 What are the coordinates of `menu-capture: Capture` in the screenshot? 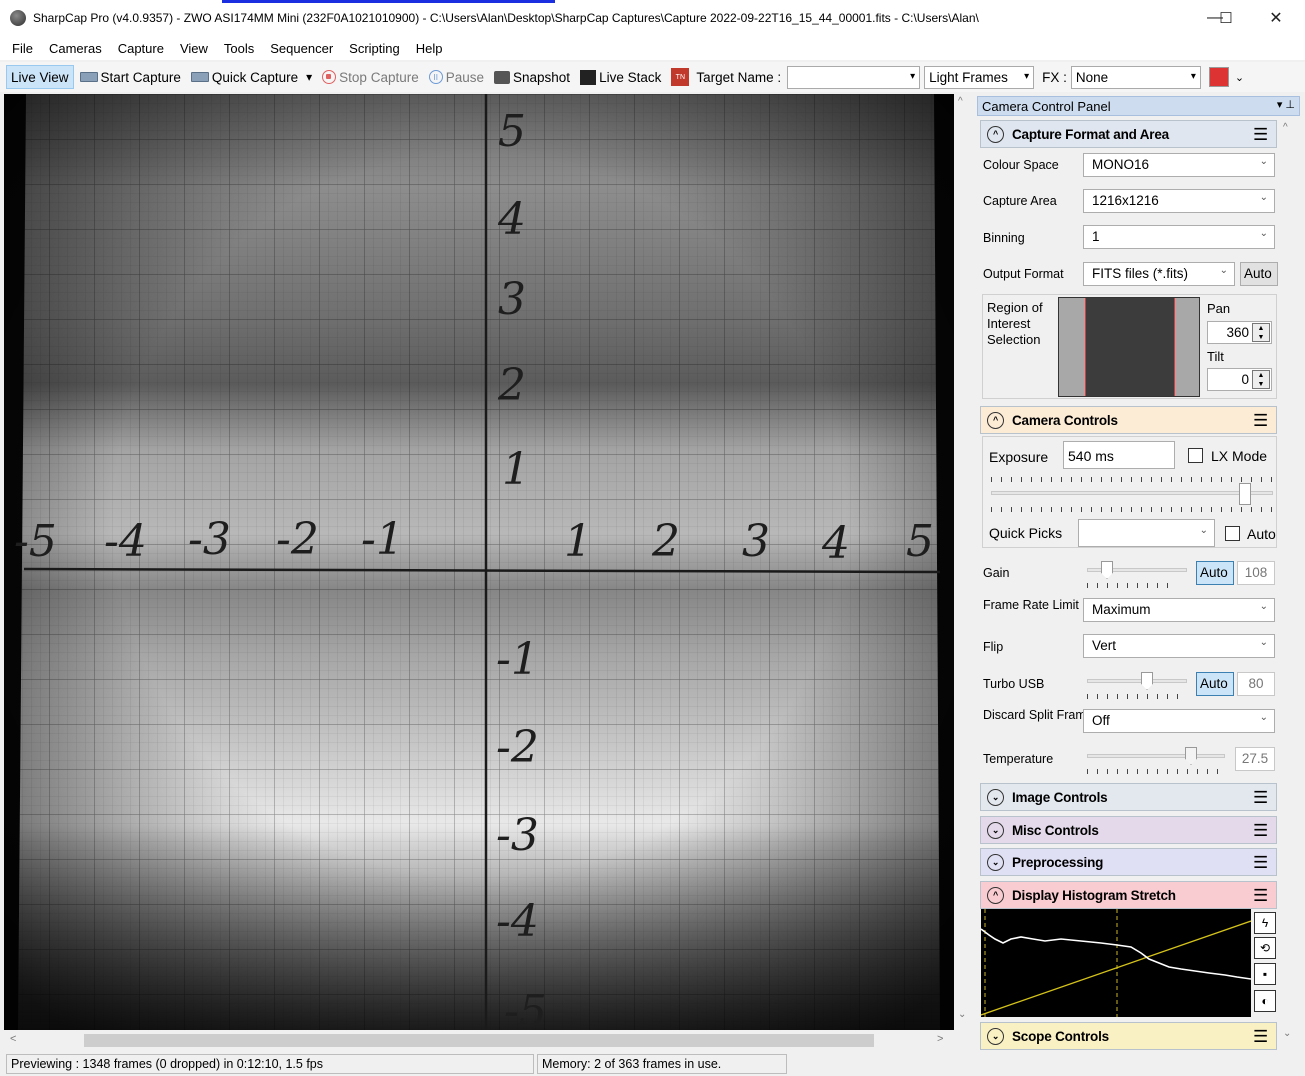 It's located at (141, 48).